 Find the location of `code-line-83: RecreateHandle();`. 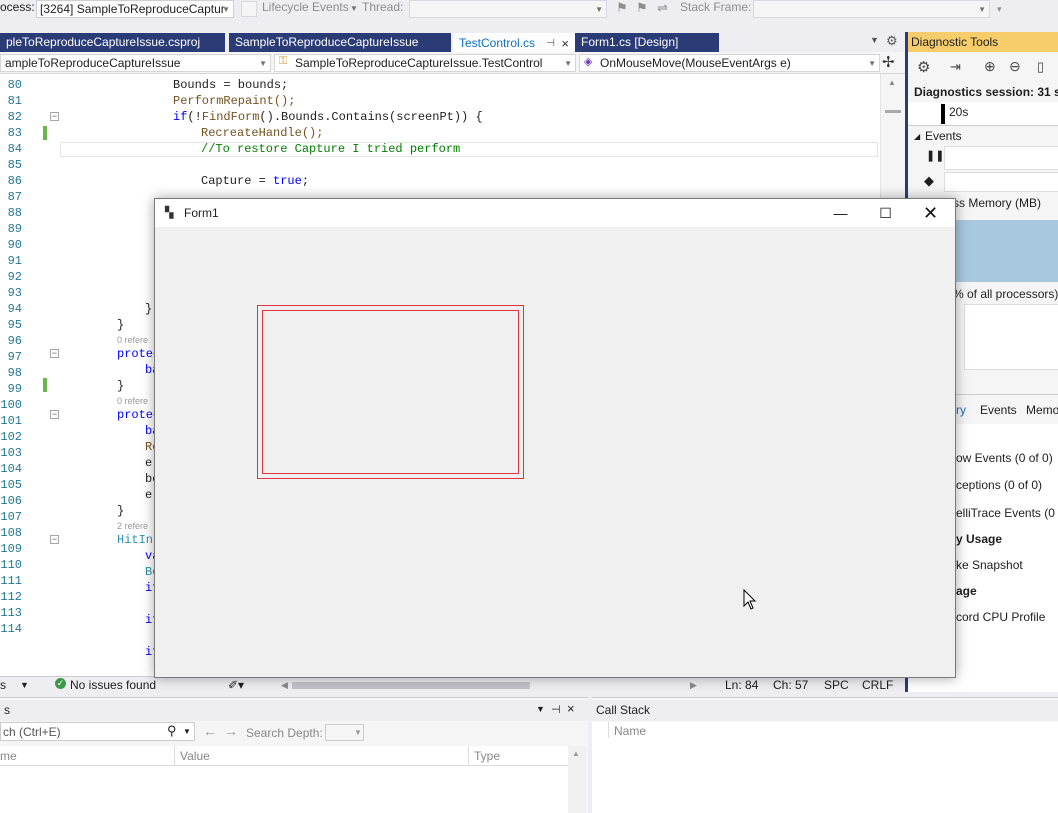

code-line-83: RecreateHandle(); is located at coordinates (262, 133).